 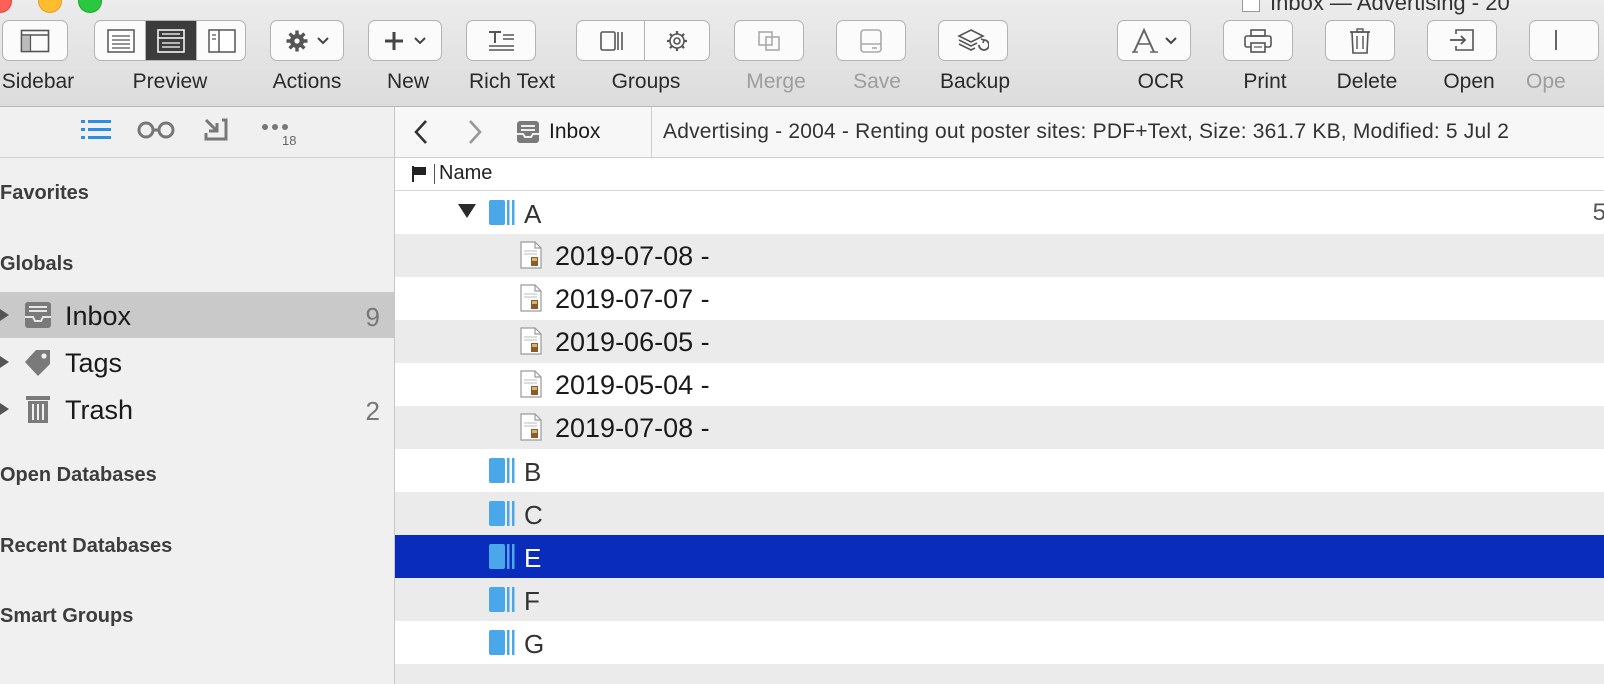 I want to click on sidebar-item-tags: Tags, so click(x=197, y=362).